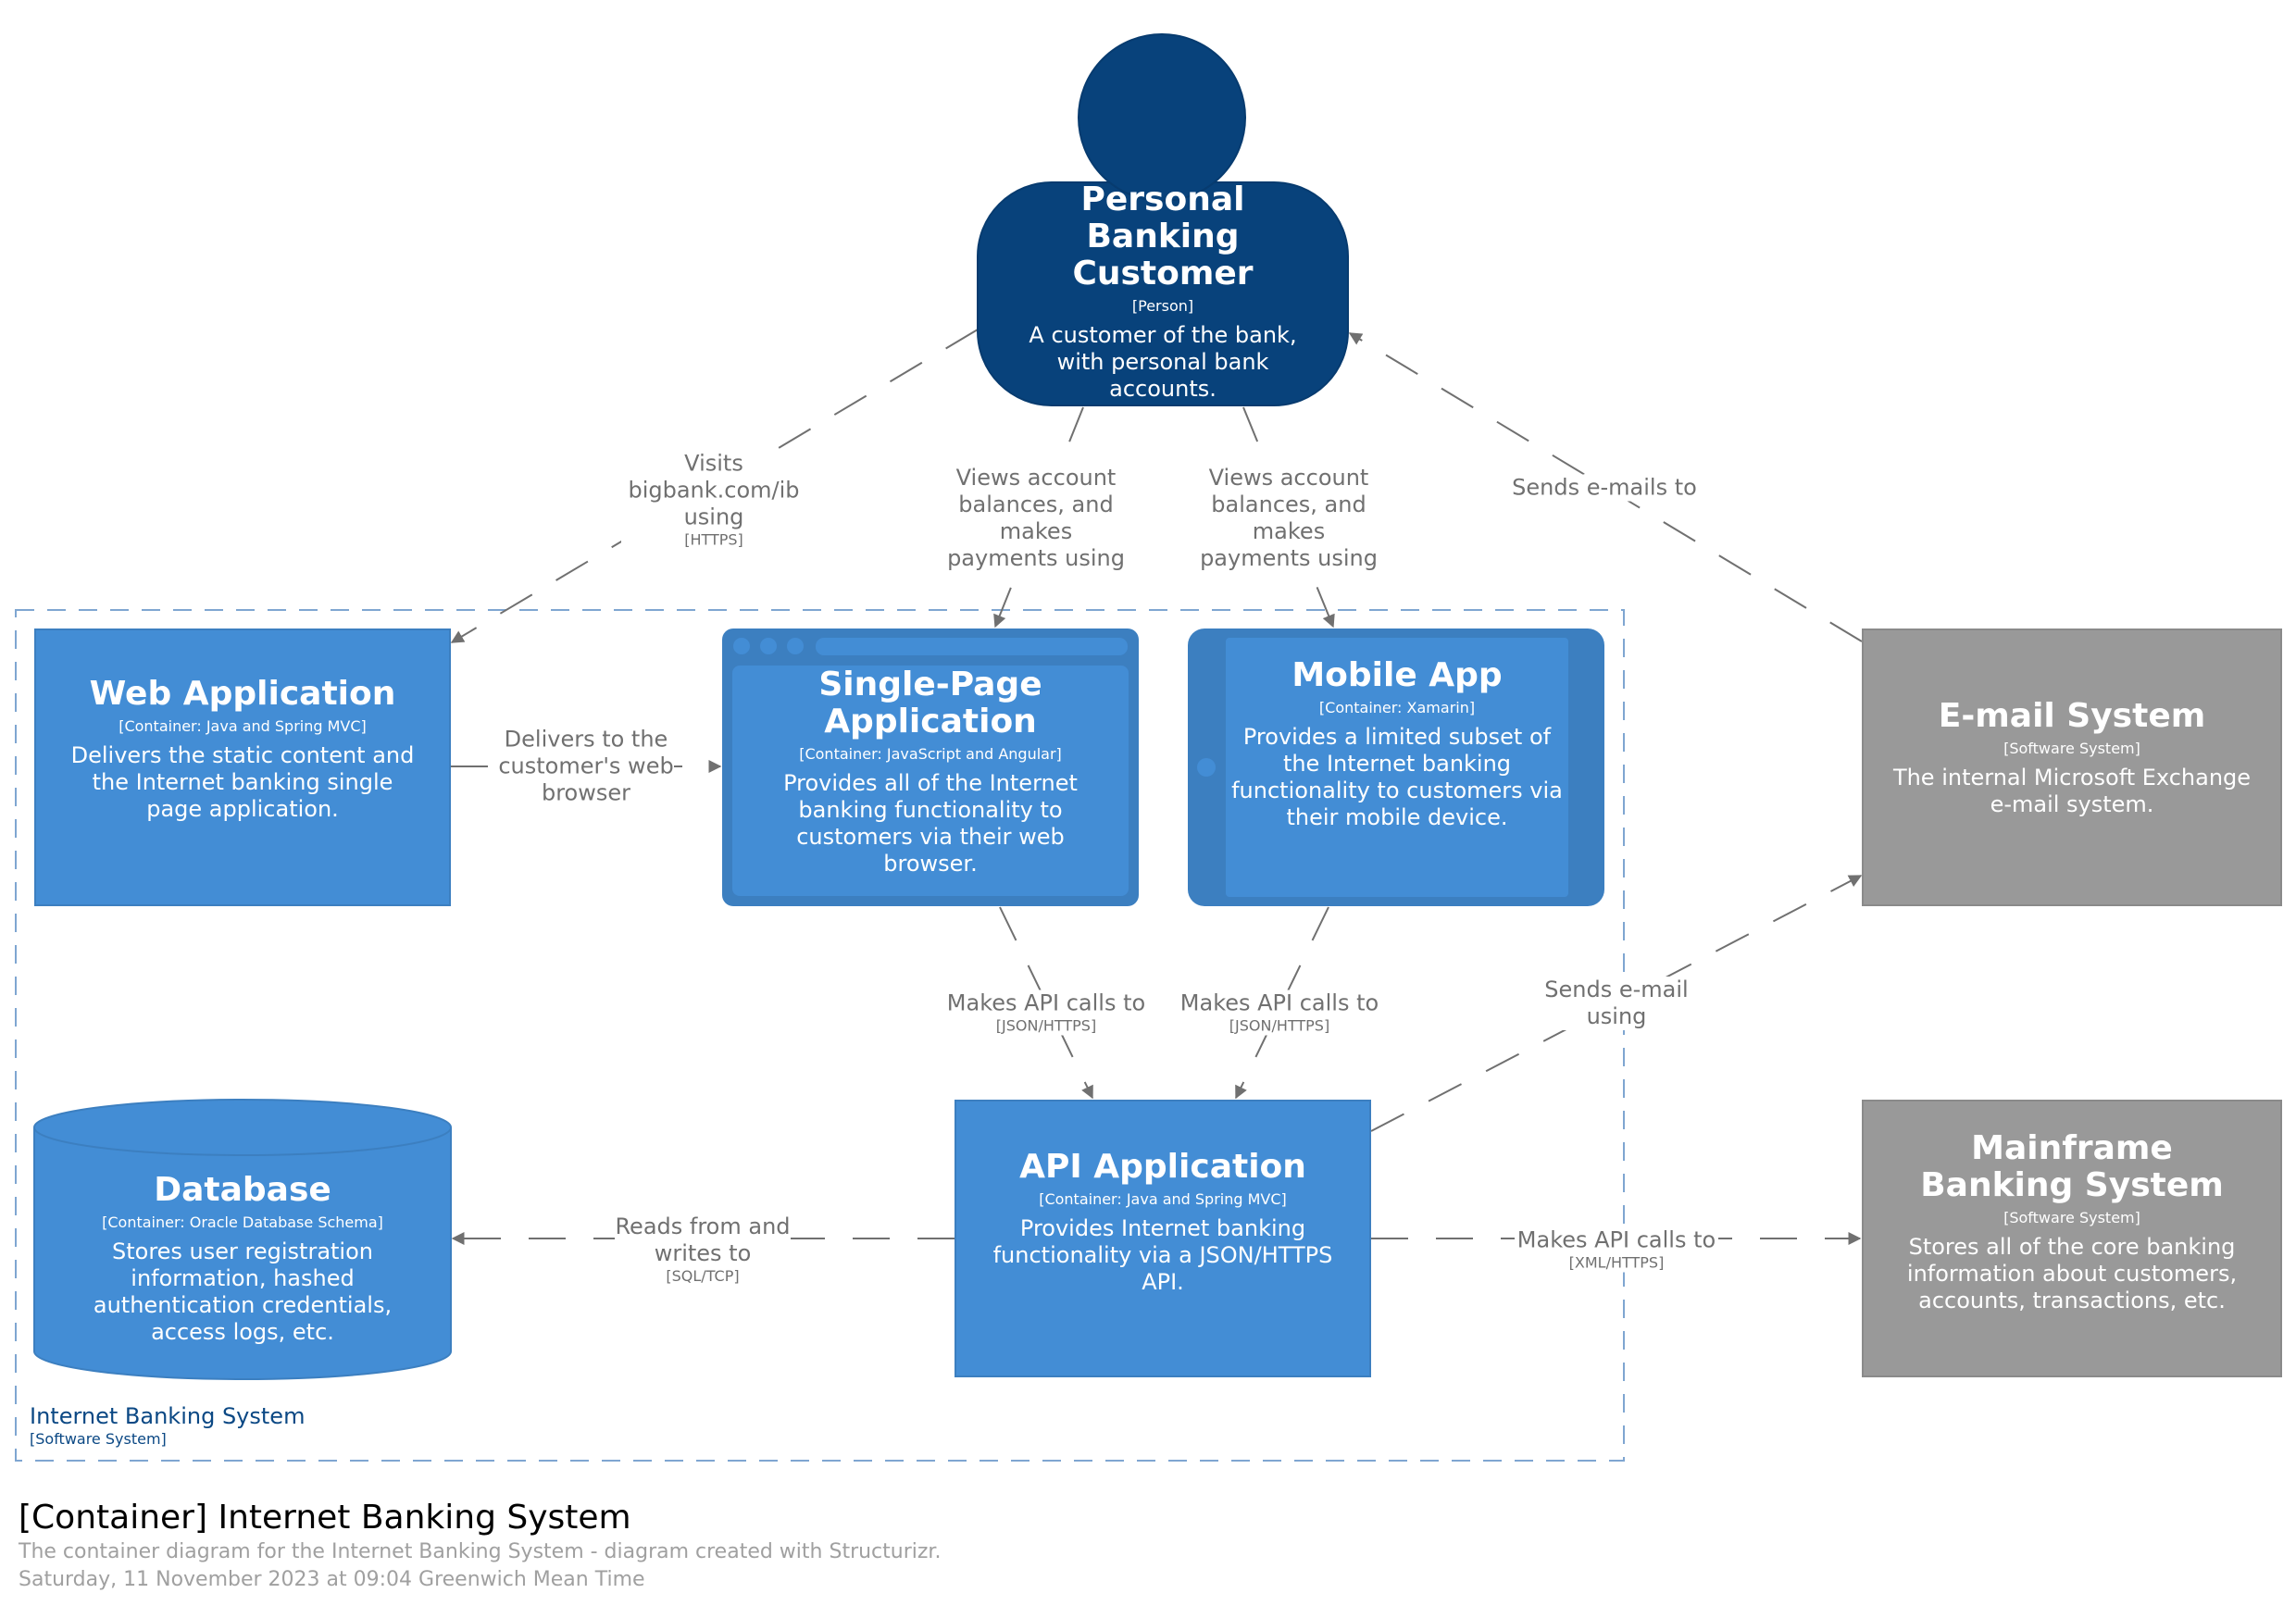 This screenshot has height=1618, width=2296. Describe the element at coordinates (1279, 1002) in the screenshot. I see `rel-mobile-api-text: Makes API calls to` at that location.